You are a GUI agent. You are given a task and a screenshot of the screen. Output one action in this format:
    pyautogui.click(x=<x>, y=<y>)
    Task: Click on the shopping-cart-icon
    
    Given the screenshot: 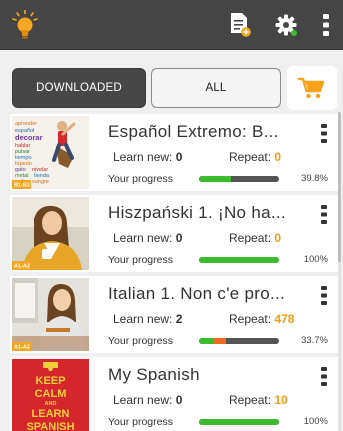 What is the action you would take?
    pyautogui.click(x=311, y=88)
    